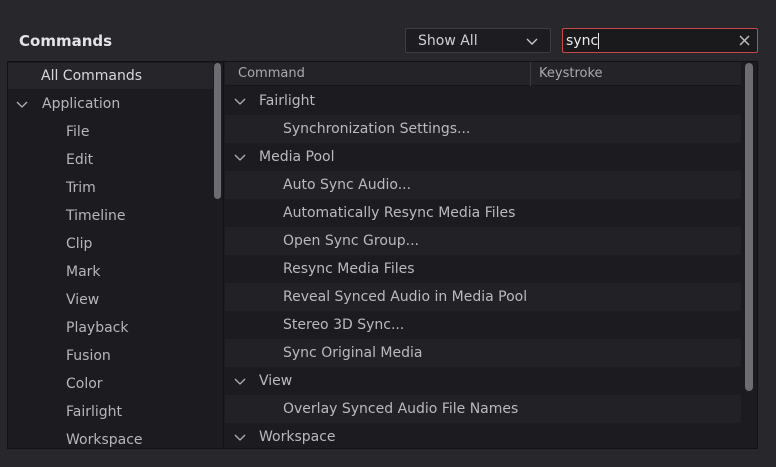 The height and width of the screenshot is (467, 776). Describe the element at coordinates (94, 412) in the screenshot. I see `category-fairlight: Fairlight` at that location.